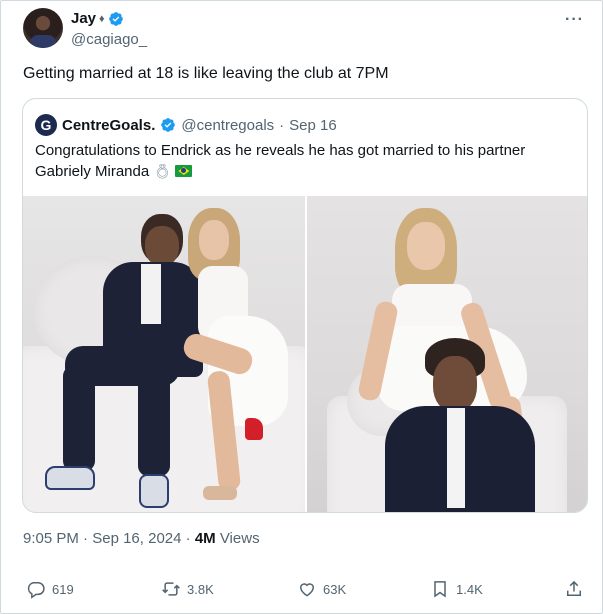  Describe the element at coordinates (83, 18) in the screenshot. I see `author-name: Jay` at that location.